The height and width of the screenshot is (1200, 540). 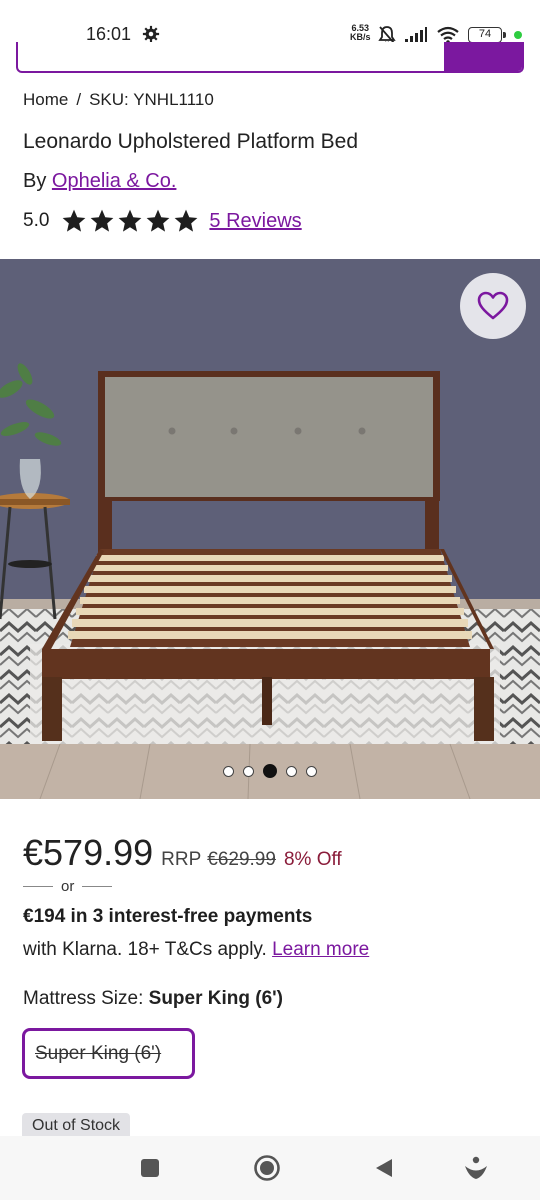 I want to click on breadcrumb-sku: SKU: YNHL1110, so click(x=151, y=99).